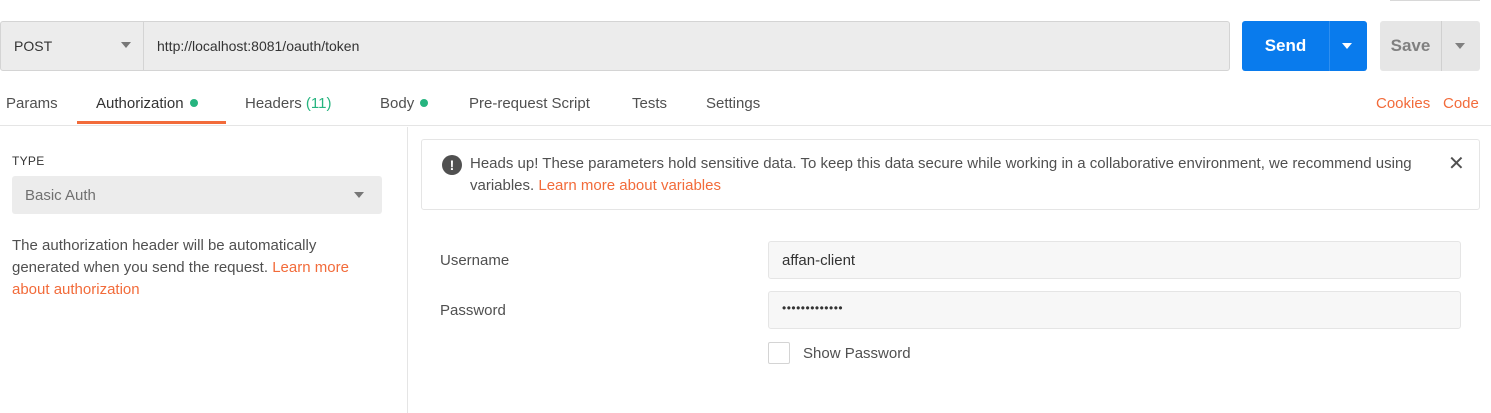 The image size is (1491, 413). Describe the element at coordinates (1456, 164) in the screenshot. I see `close-icon: ✕` at that location.